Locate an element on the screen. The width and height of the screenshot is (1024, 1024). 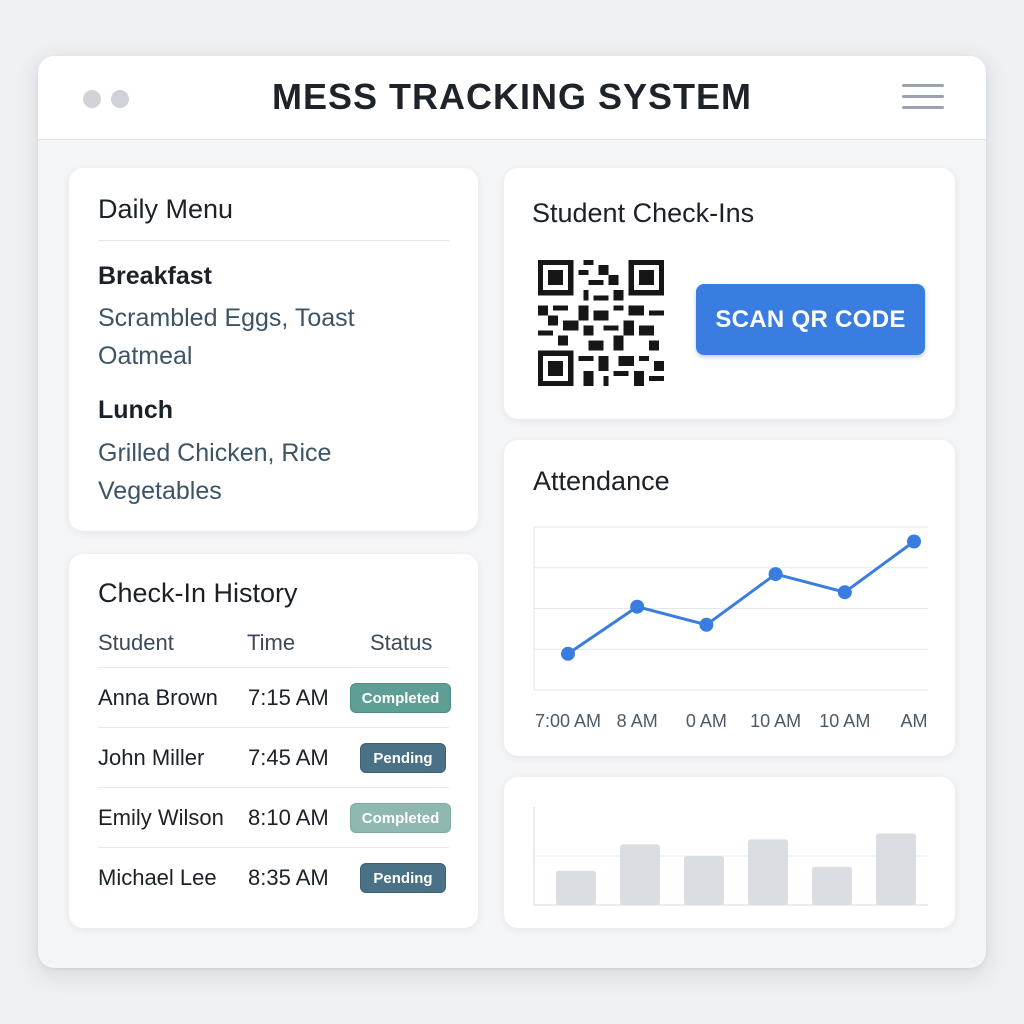
x-tick-label: AM is located at coordinates (914, 721).